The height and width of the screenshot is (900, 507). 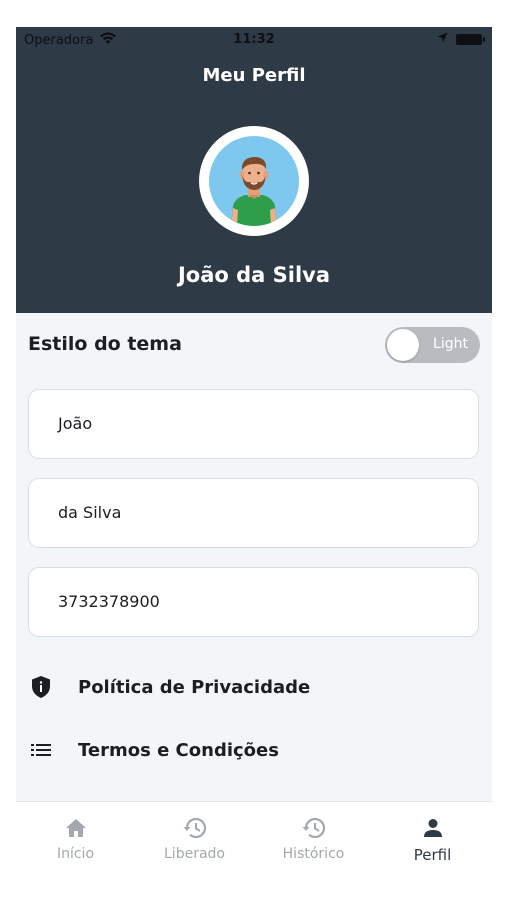 What do you see at coordinates (253, 513) in the screenshot?
I see `last-name-field: da Silva` at bounding box center [253, 513].